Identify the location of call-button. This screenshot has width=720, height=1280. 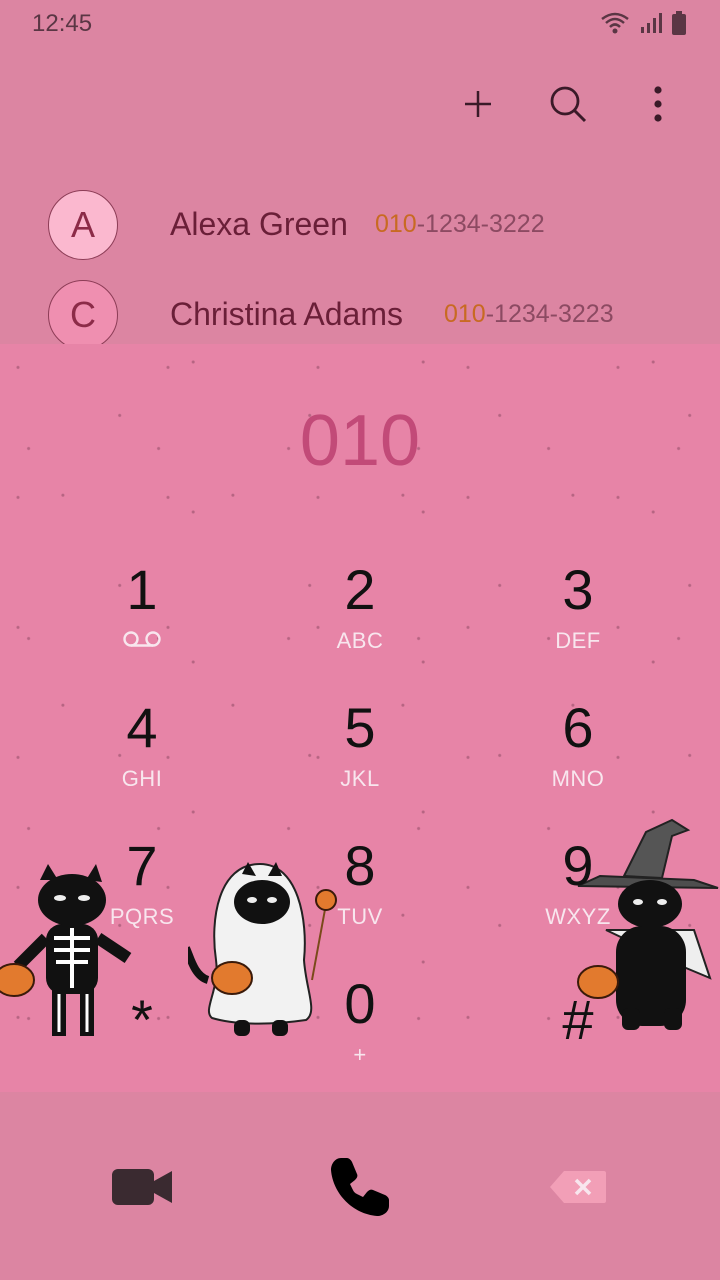
(360, 1187).